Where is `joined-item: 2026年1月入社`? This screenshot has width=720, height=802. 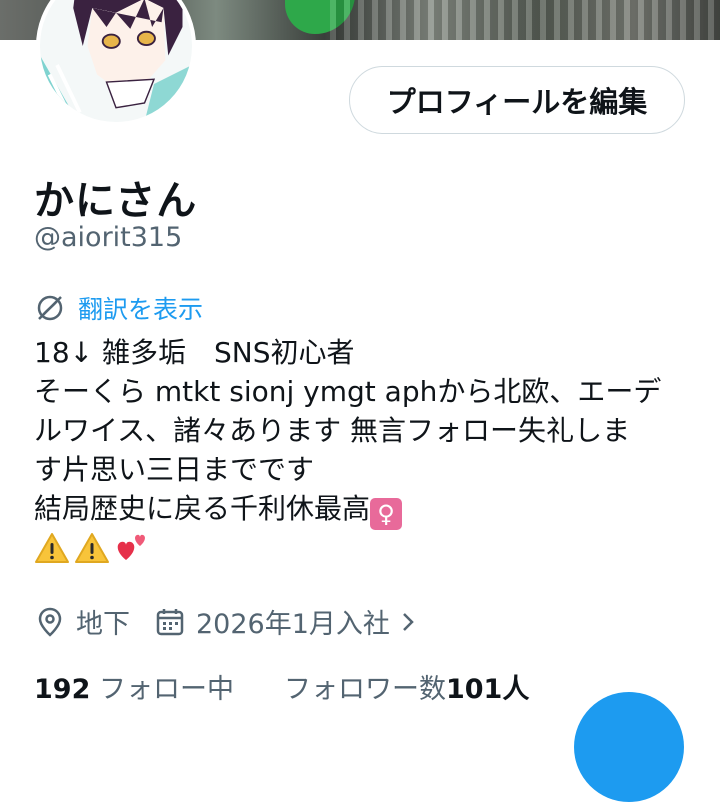
joined-item: 2026年1月入社 is located at coordinates (287, 621).